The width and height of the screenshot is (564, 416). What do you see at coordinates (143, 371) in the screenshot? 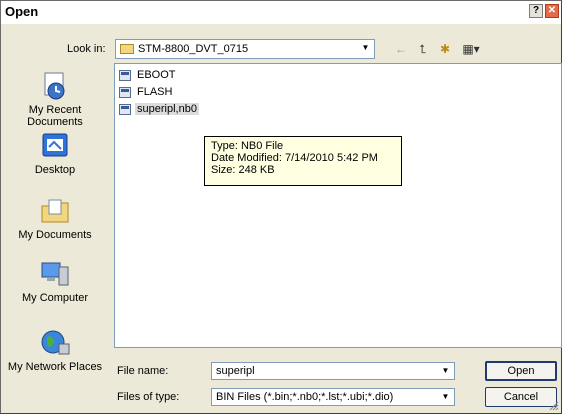
I see `filename-label: File name:` at bounding box center [143, 371].